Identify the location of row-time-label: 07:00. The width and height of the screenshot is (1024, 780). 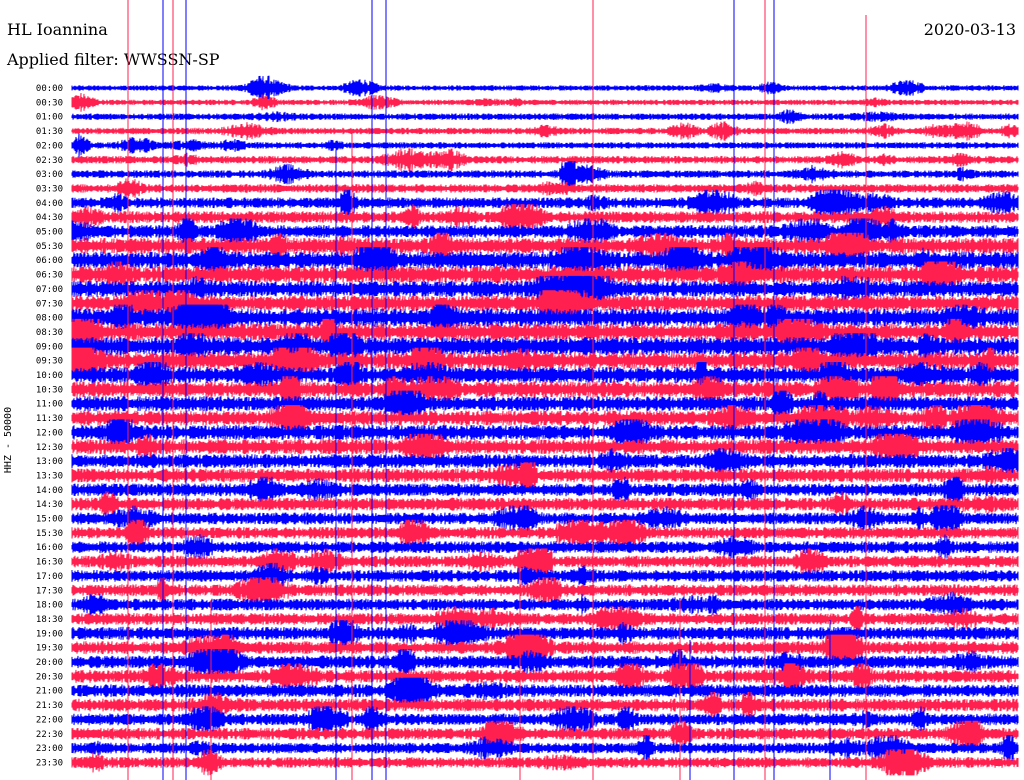
(49, 290).